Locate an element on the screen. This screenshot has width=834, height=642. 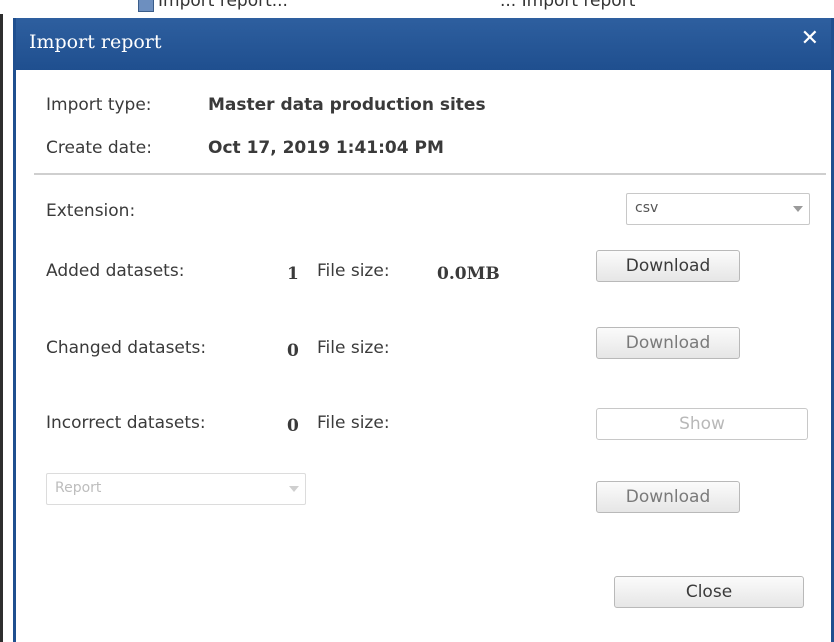
changed-datasets-label: Changed datasets: is located at coordinates (126, 348).